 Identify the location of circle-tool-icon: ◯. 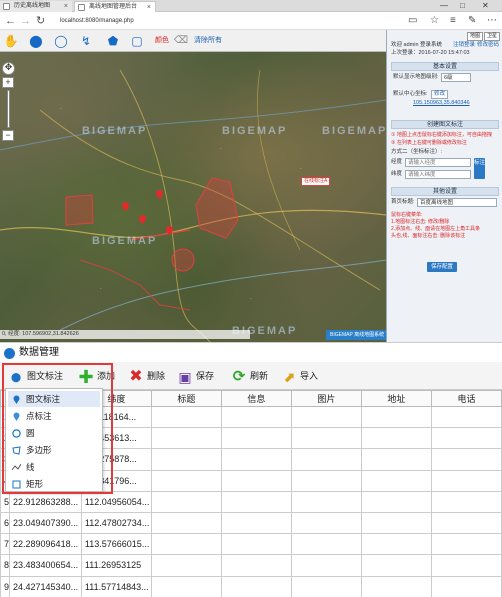
(61, 41).